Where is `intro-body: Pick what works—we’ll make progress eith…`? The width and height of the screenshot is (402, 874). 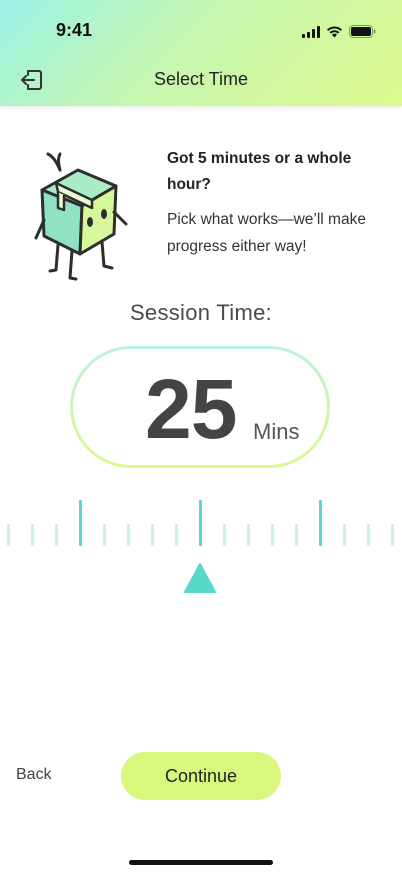 intro-body: Pick what works—we’ll make progress eith… is located at coordinates (266, 233).